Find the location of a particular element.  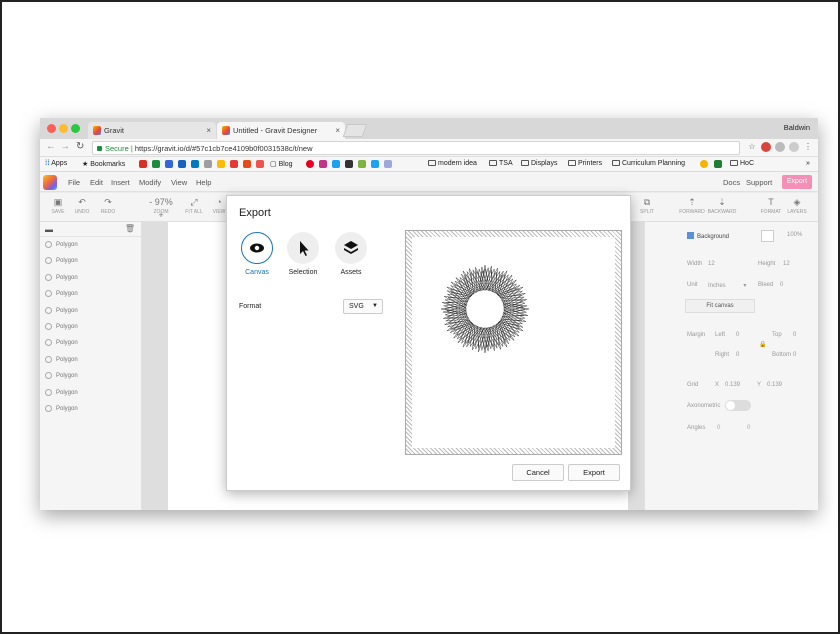

docs-link: Docs is located at coordinates (731, 182).